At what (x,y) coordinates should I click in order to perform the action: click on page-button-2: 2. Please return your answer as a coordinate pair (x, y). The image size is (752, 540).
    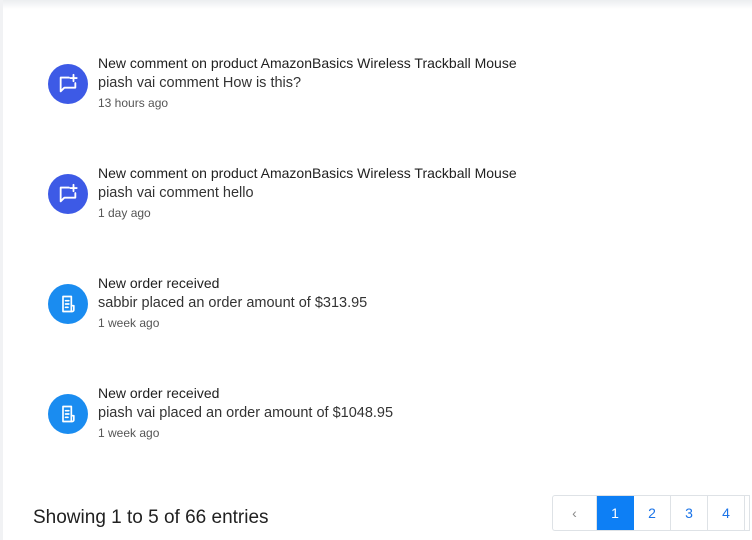
    Looking at the image, I should click on (652, 513).